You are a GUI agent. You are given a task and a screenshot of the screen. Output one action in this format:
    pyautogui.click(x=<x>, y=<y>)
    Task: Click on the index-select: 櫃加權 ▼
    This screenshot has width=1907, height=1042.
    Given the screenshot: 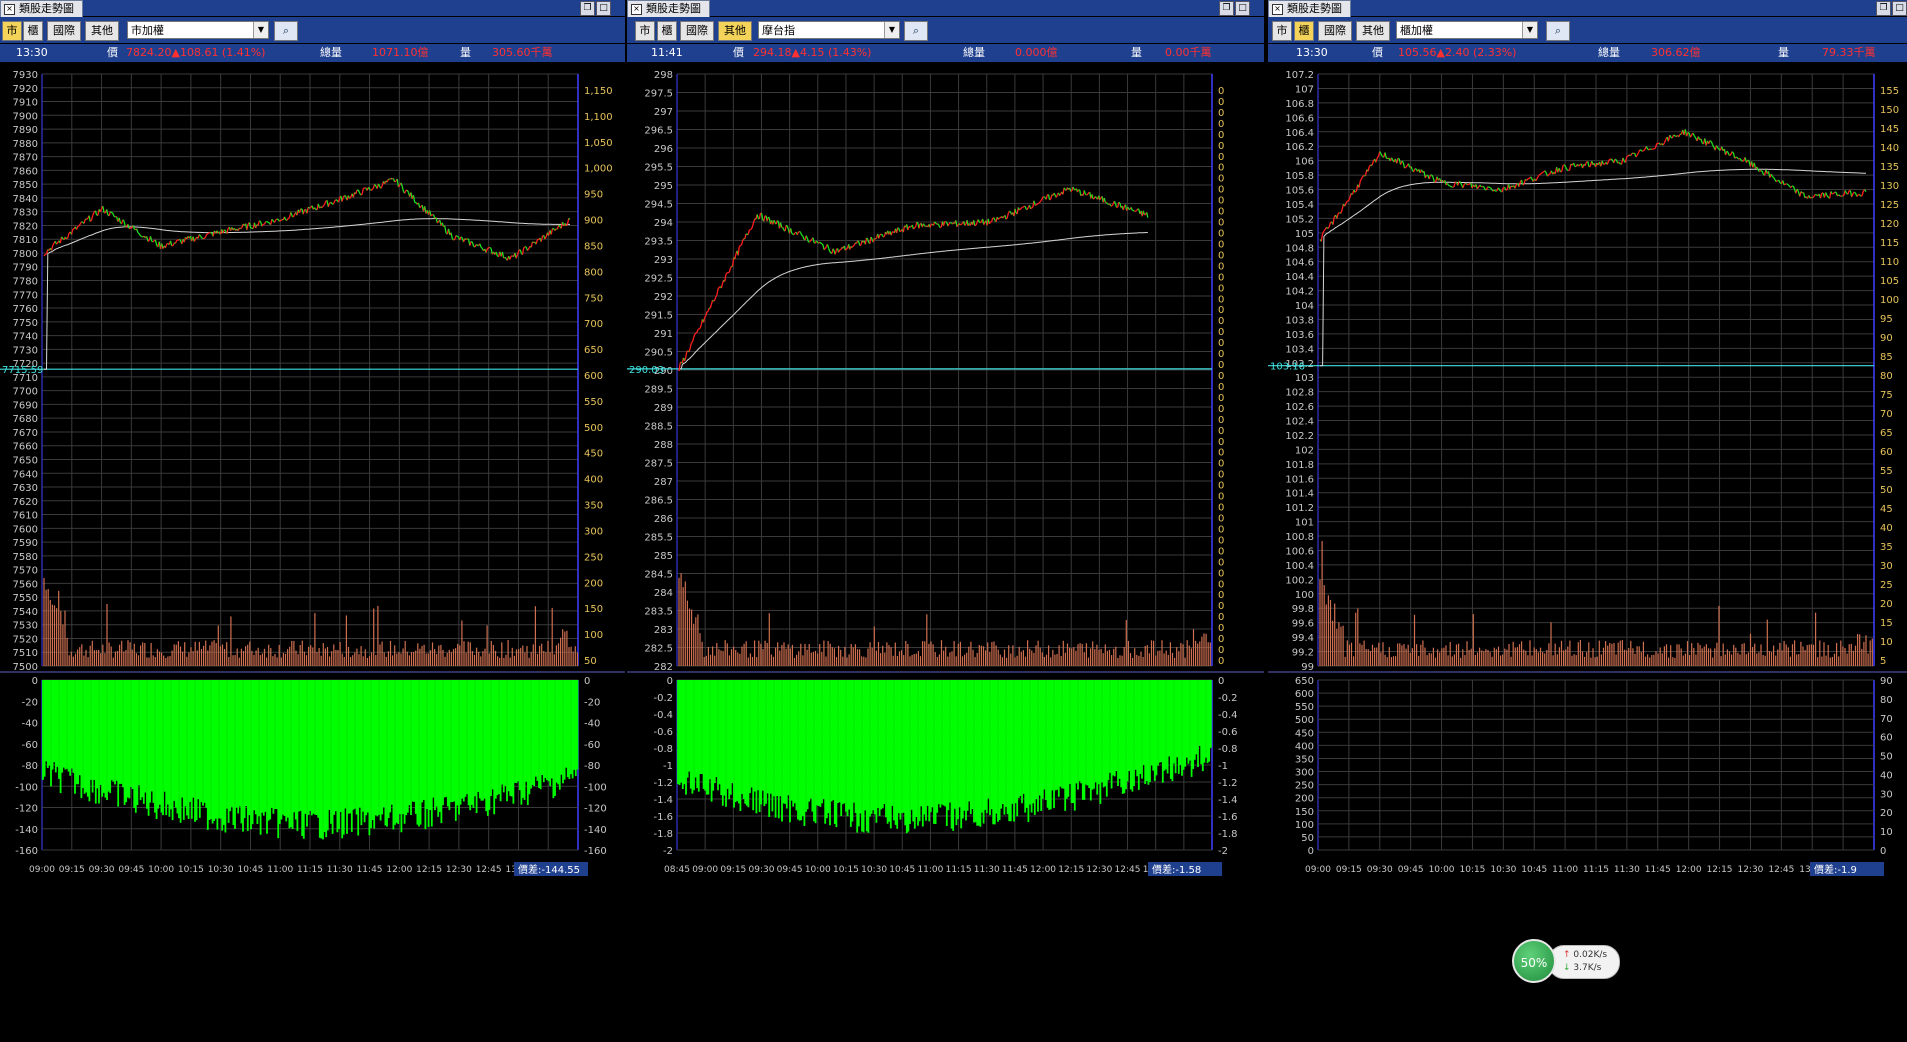 What is the action you would take?
    pyautogui.click(x=1467, y=30)
    